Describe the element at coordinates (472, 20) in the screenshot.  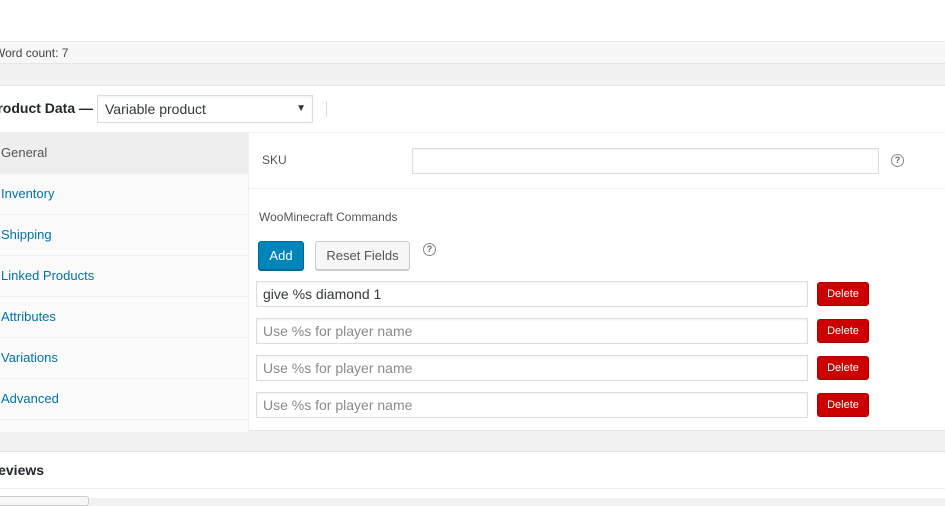
I see `editor-area` at that location.